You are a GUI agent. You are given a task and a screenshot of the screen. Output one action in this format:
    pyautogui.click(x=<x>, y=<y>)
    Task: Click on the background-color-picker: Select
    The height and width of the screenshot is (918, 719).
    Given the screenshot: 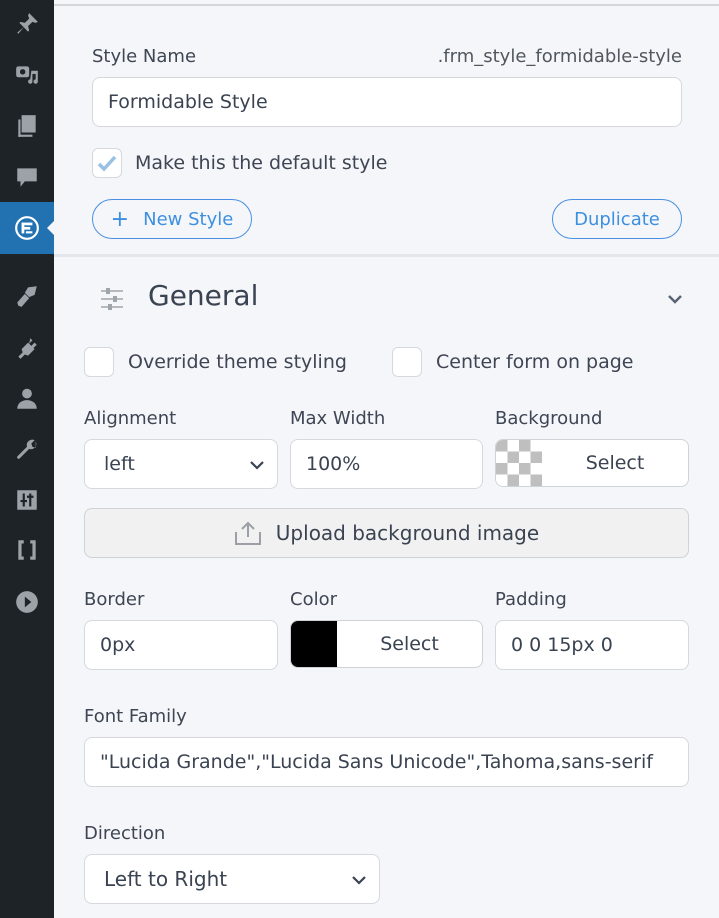 What is the action you would take?
    pyautogui.click(x=592, y=463)
    